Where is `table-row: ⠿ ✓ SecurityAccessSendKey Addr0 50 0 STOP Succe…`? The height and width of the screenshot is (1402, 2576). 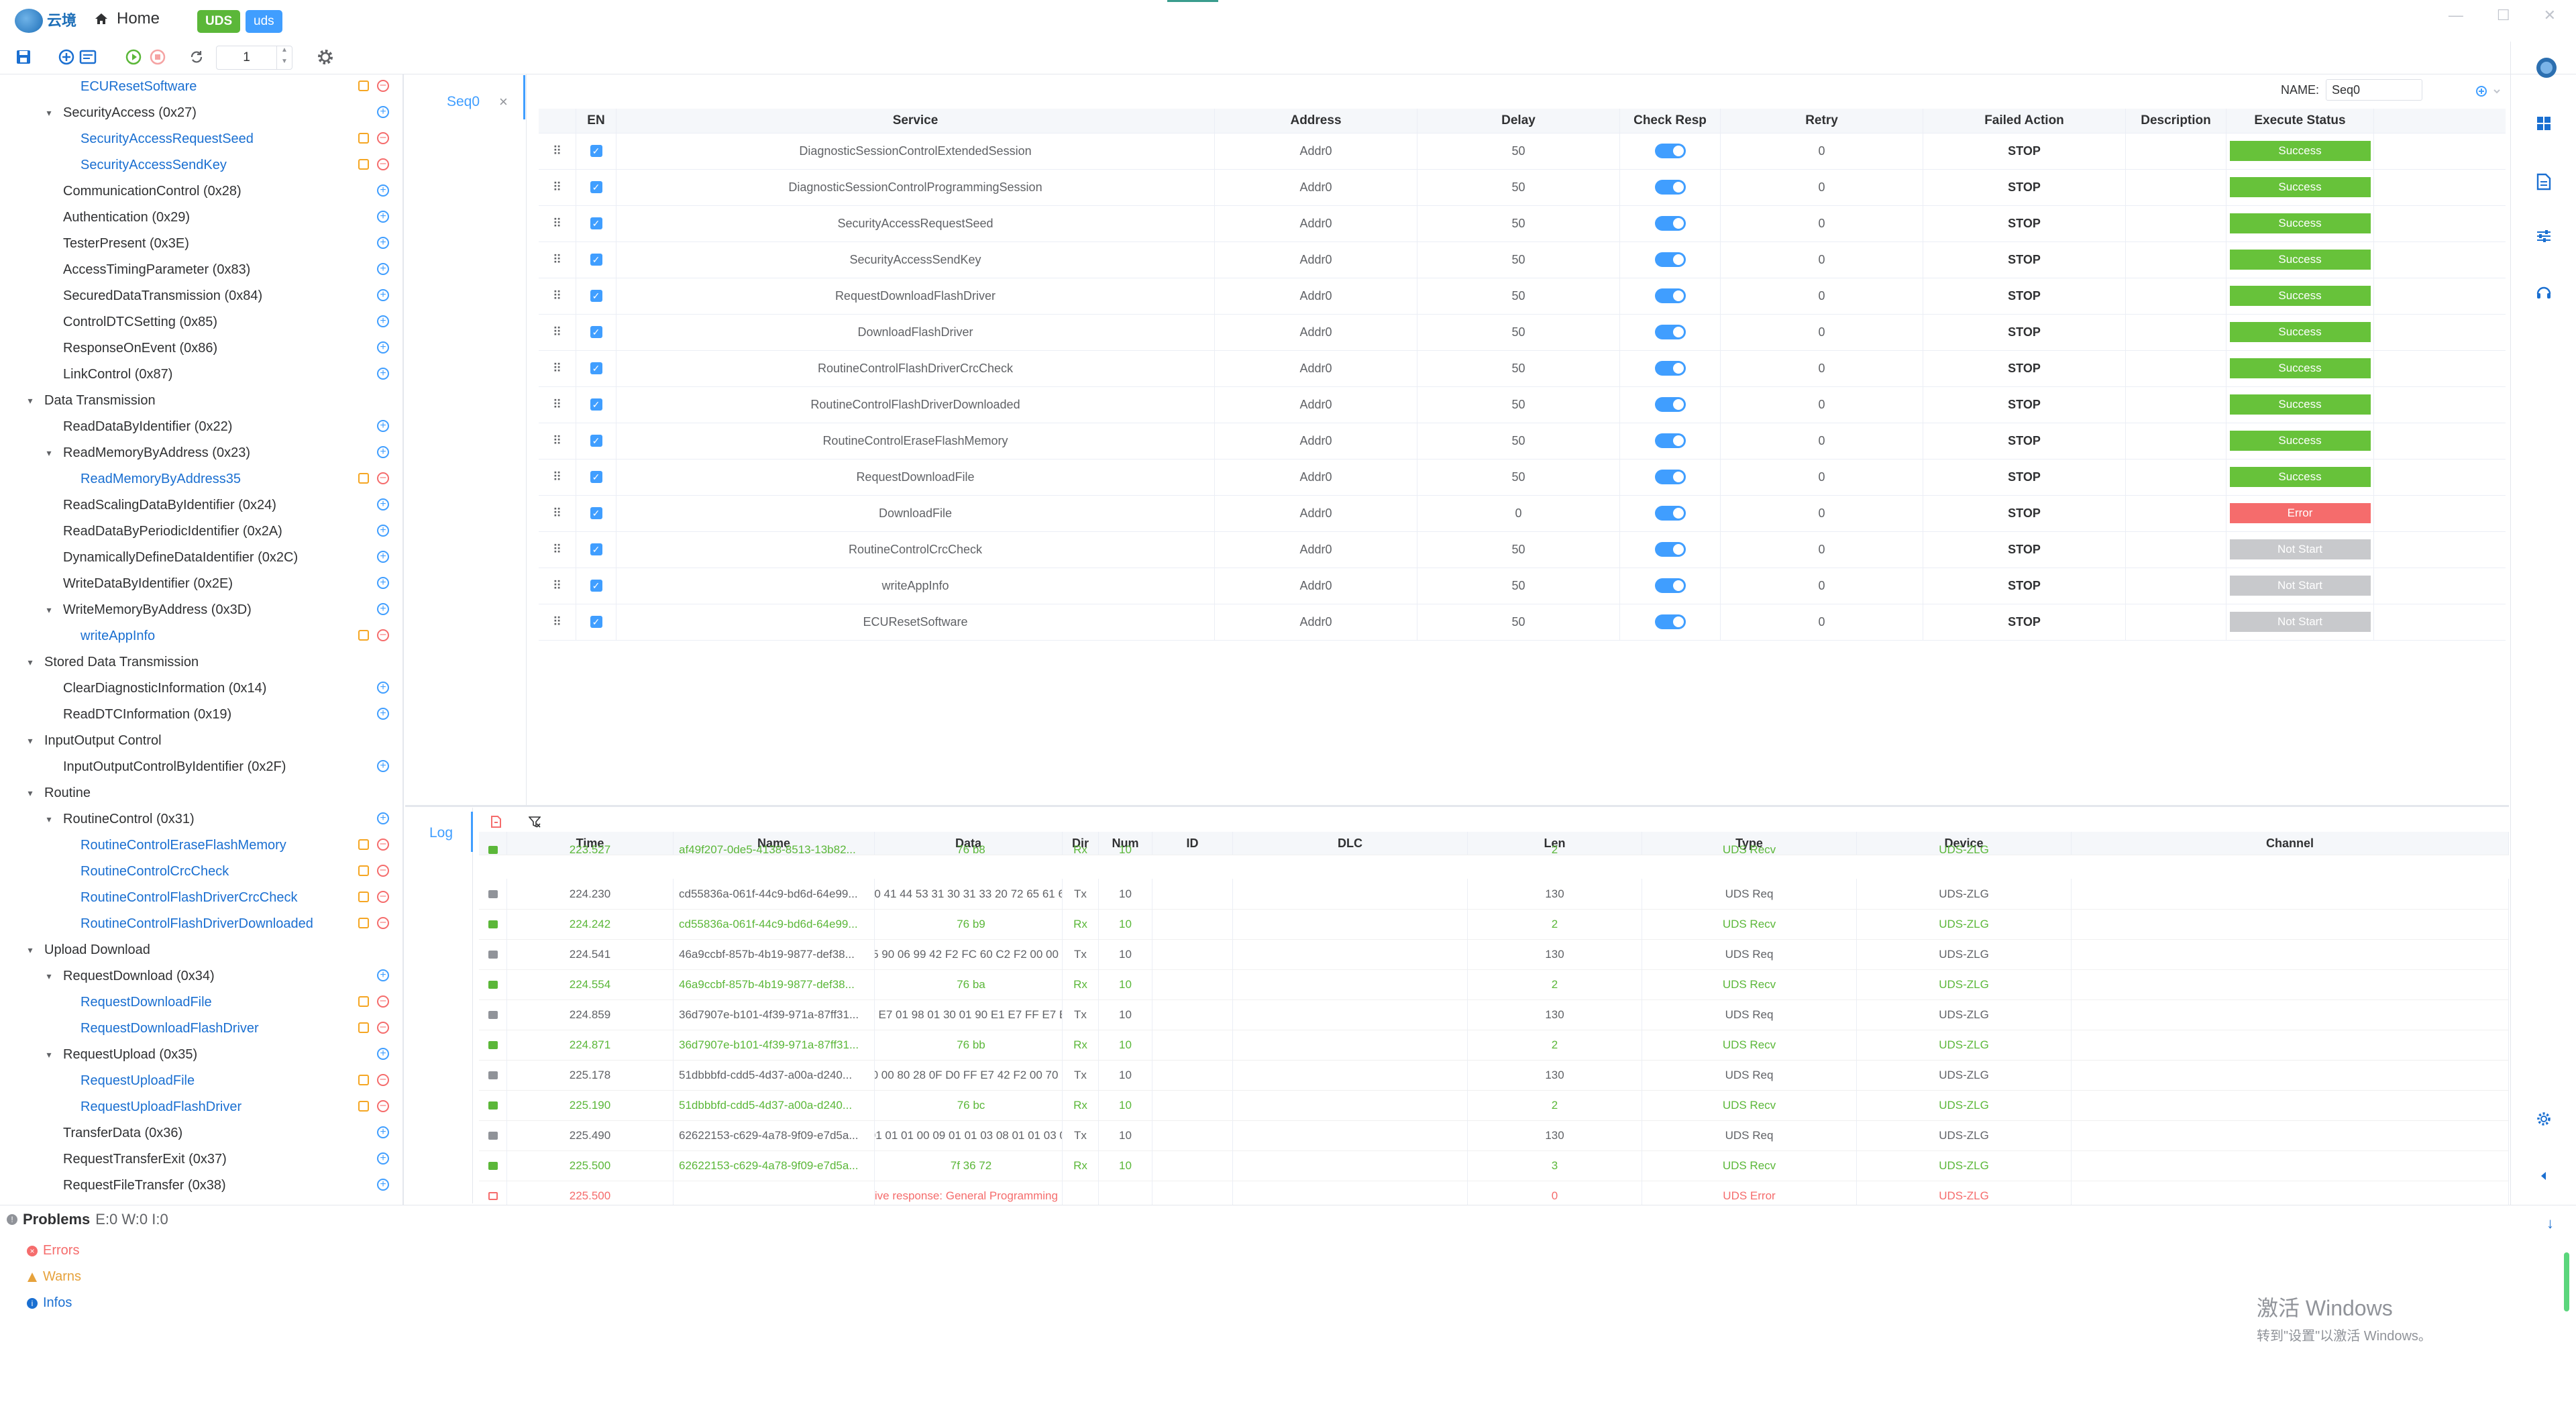
table-row: ⠿ ✓ SecurityAccessSendKey Addr0 50 0 STOP Succe… is located at coordinates (1522, 260).